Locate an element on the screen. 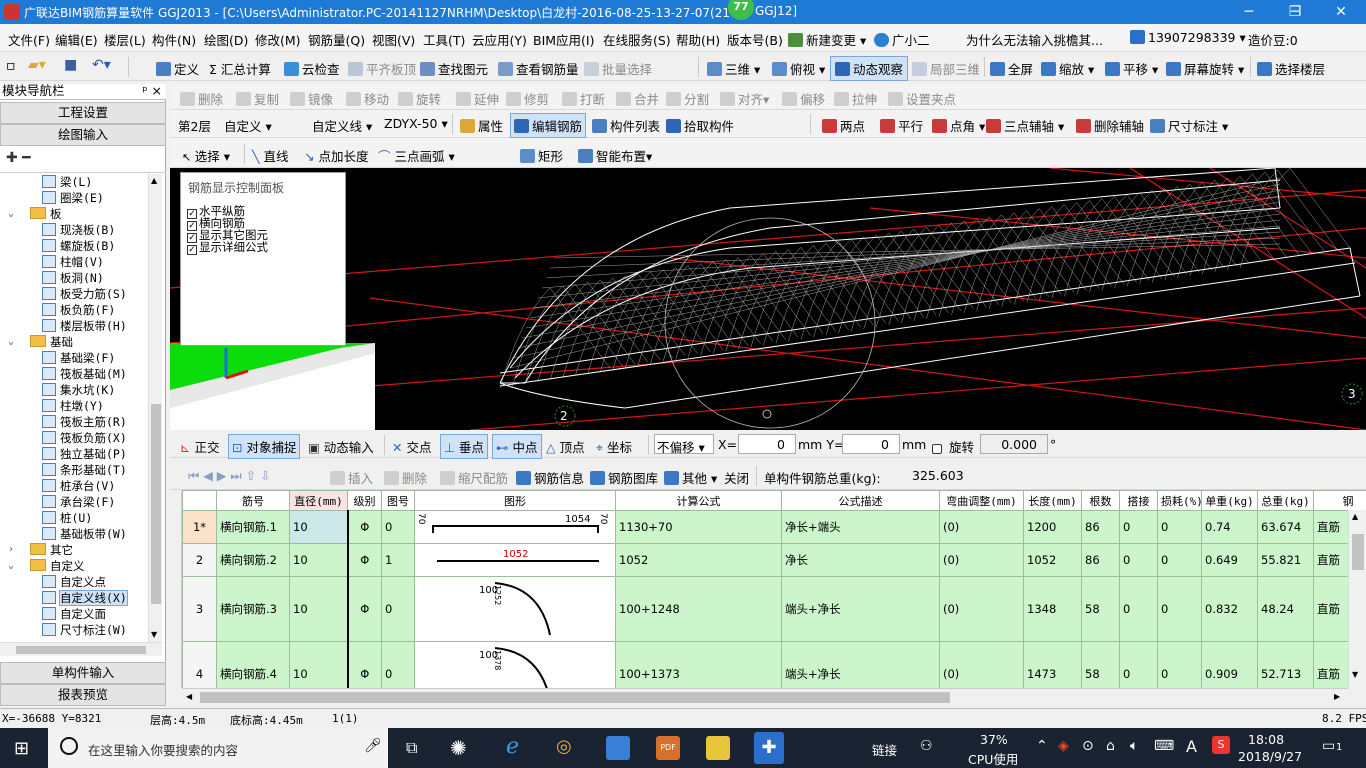 This screenshot has height=768, width=1366. grid-header-cell: 筋号 is located at coordinates (253, 500).